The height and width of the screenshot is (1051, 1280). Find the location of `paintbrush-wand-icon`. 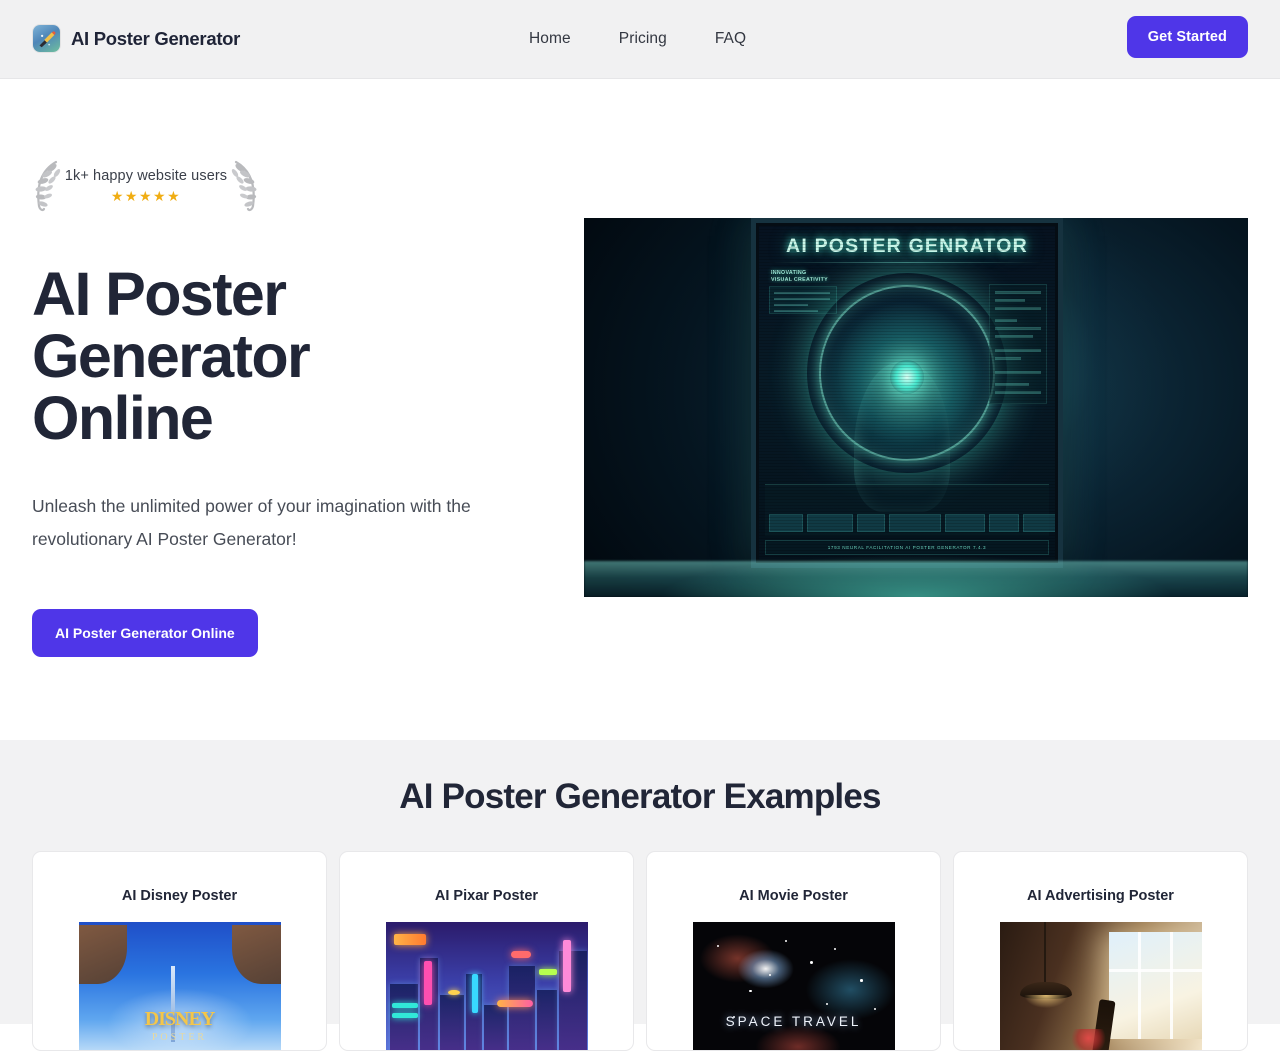

paintbrush-wand-icon is located at coordinates (46, 38).